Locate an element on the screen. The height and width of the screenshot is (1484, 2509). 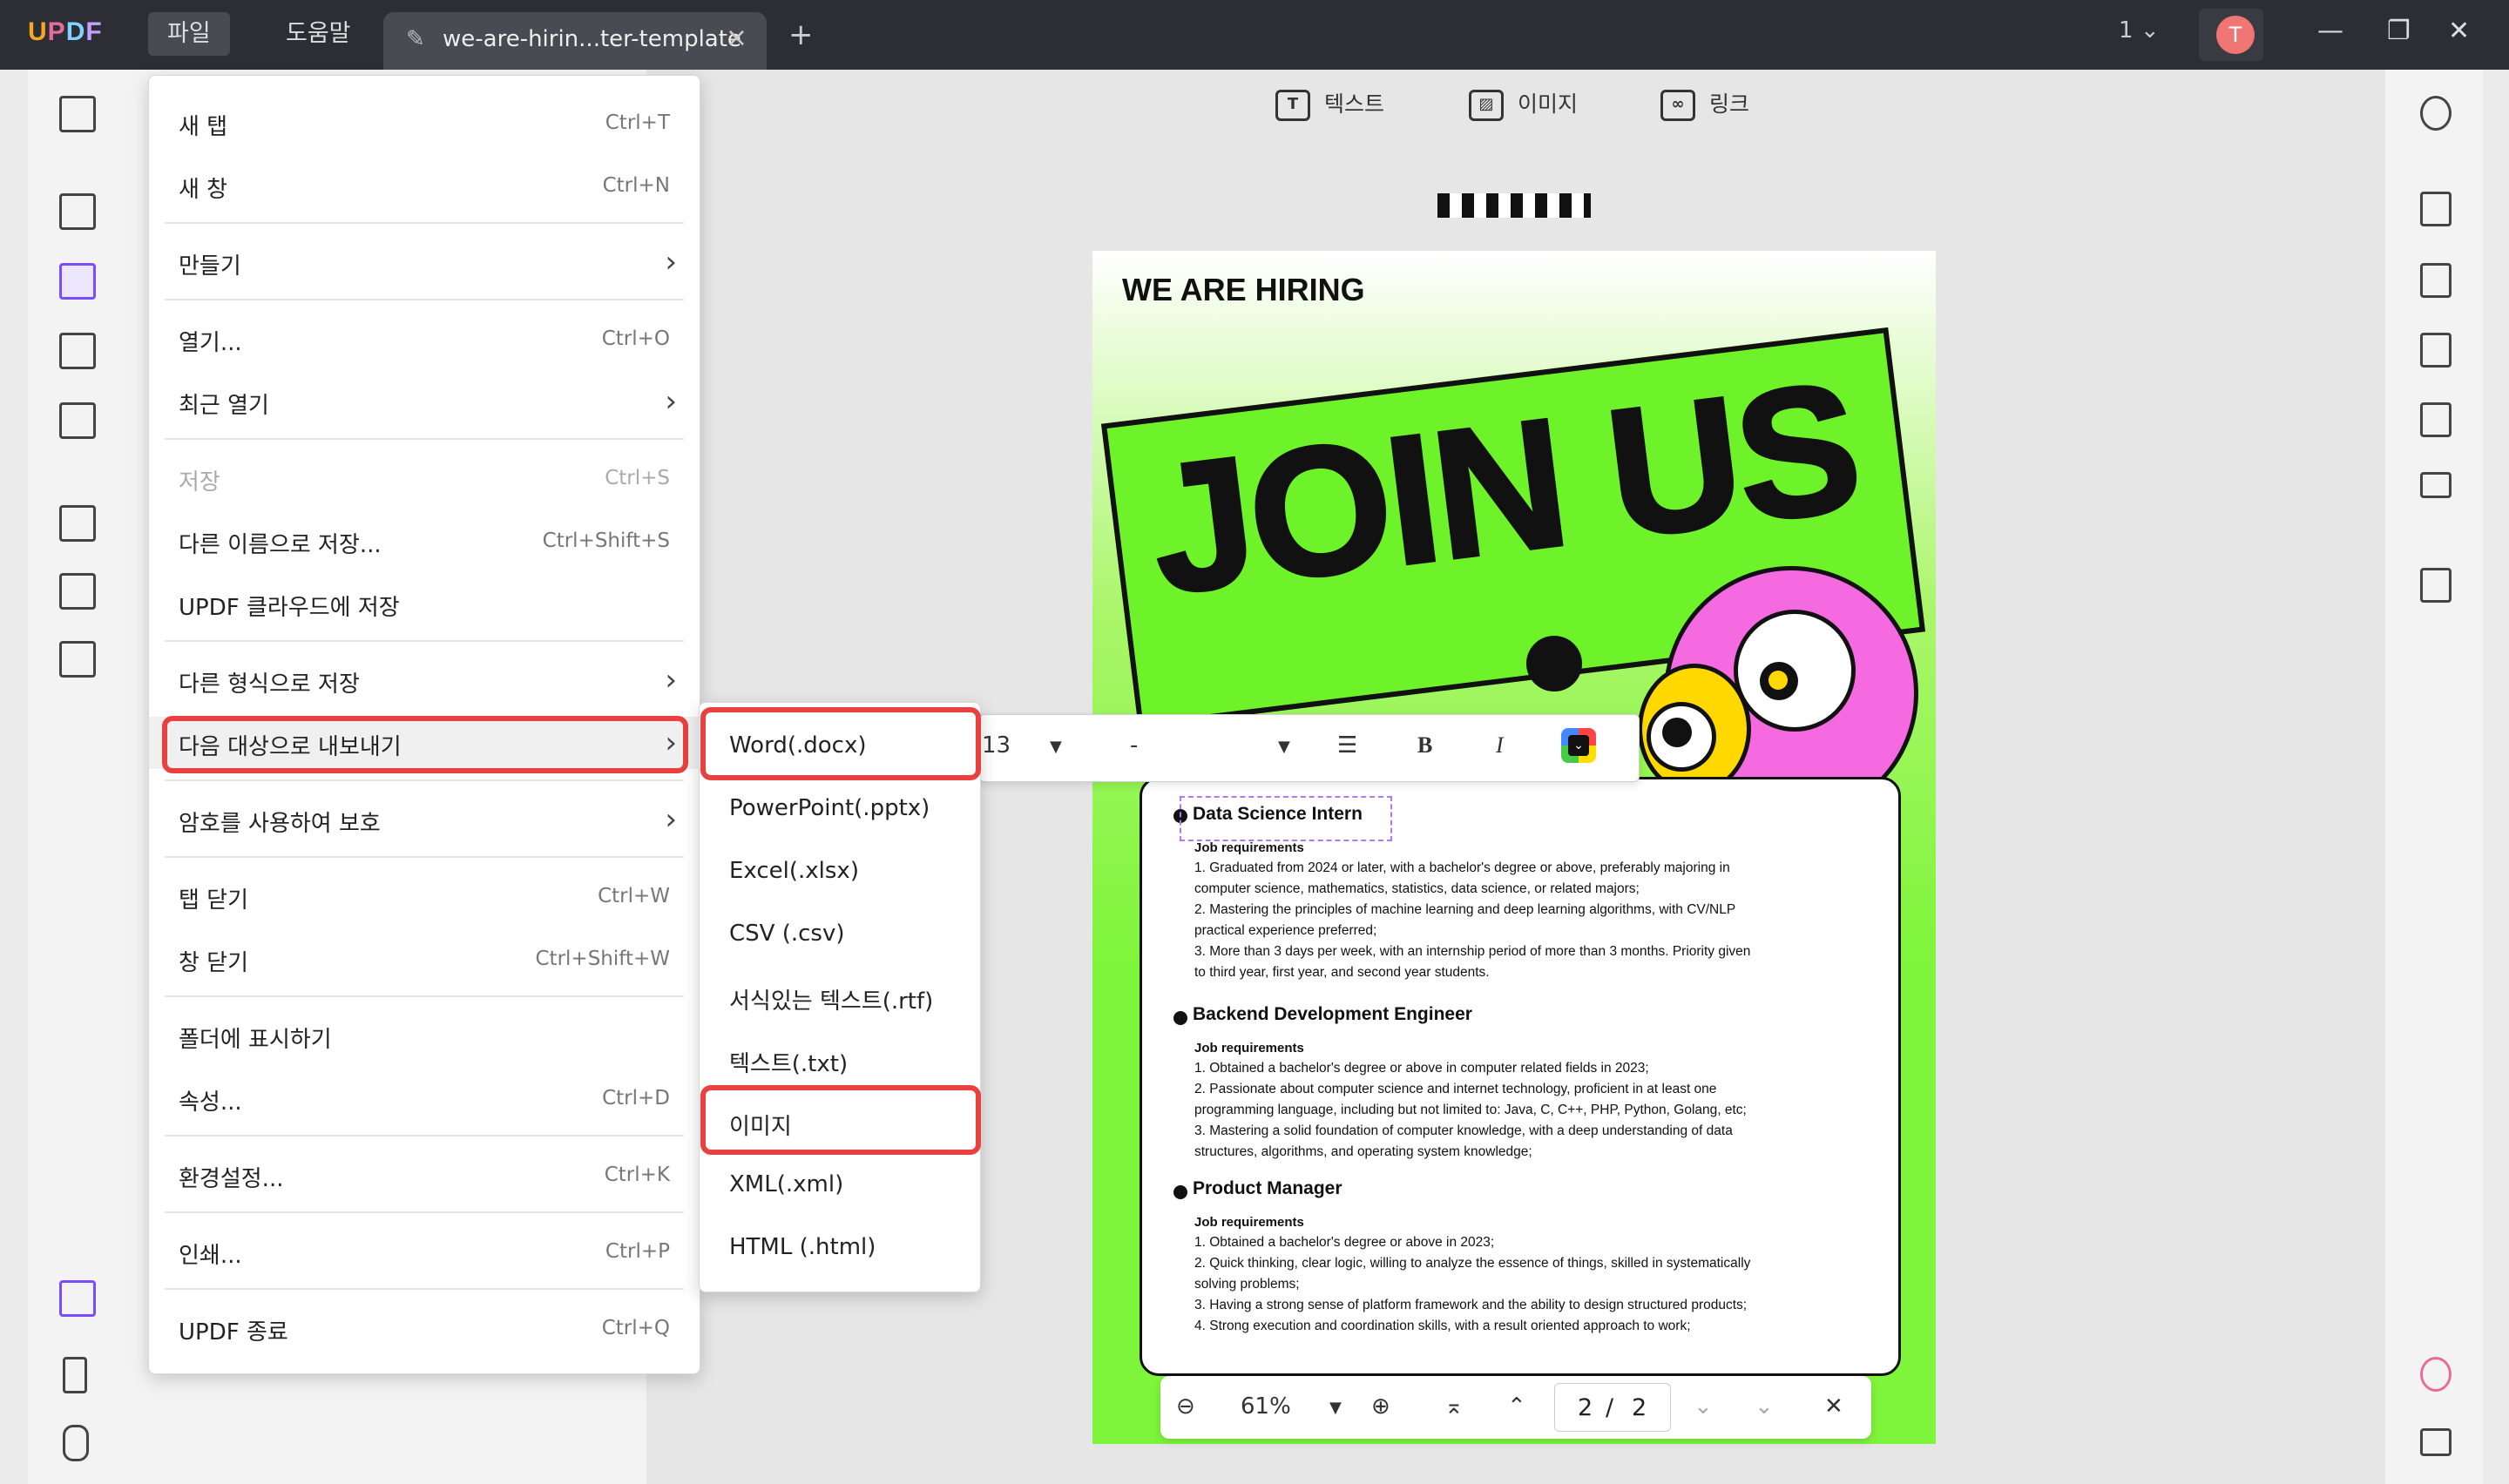
page-number-input: 2 / 2 is located at coordinates (1612, 1408).